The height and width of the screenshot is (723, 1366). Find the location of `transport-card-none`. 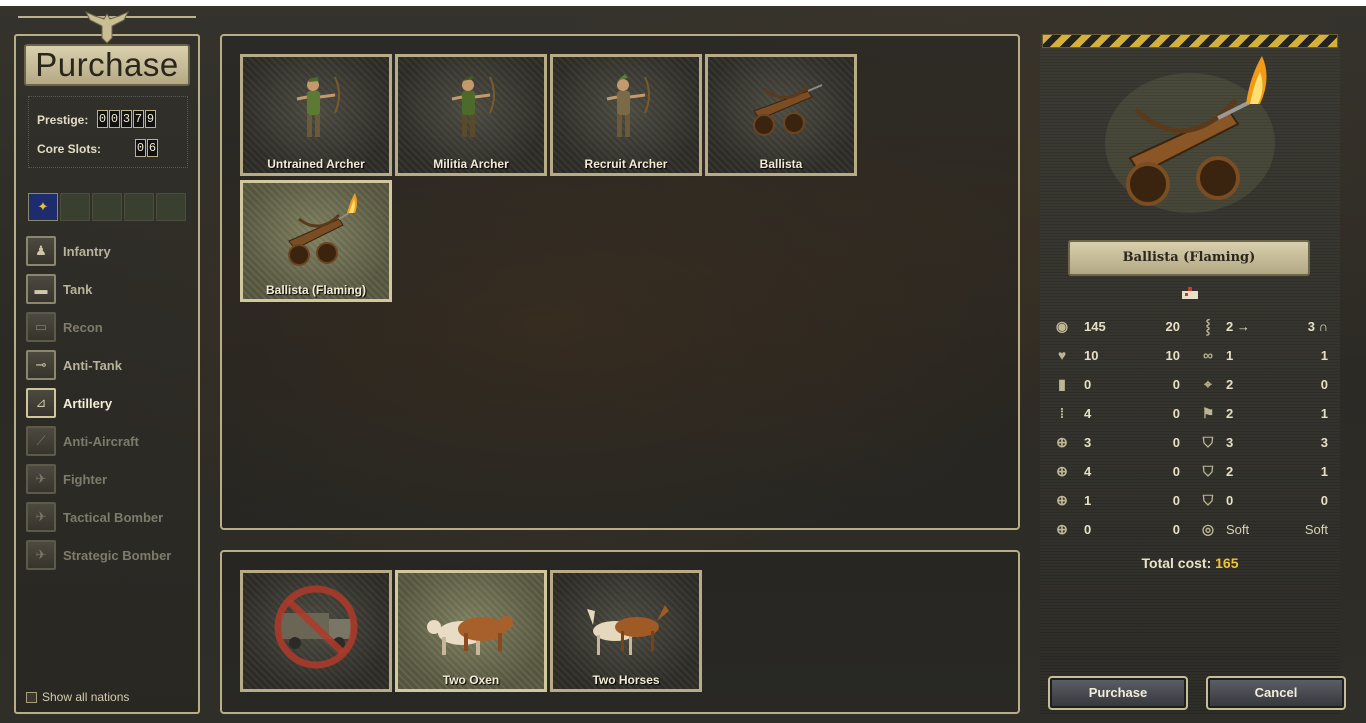

transport-card-none is located at coordinates (316, 631).